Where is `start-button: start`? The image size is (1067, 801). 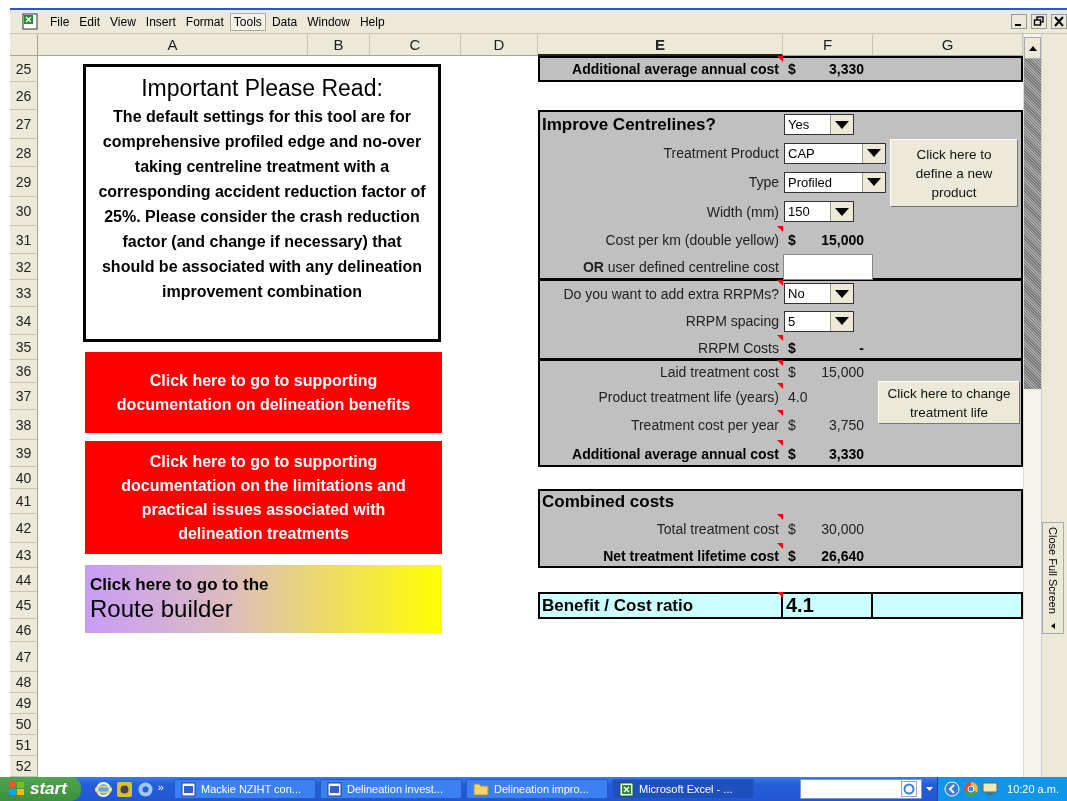 start-button: start is located at coordinates (40, 789).